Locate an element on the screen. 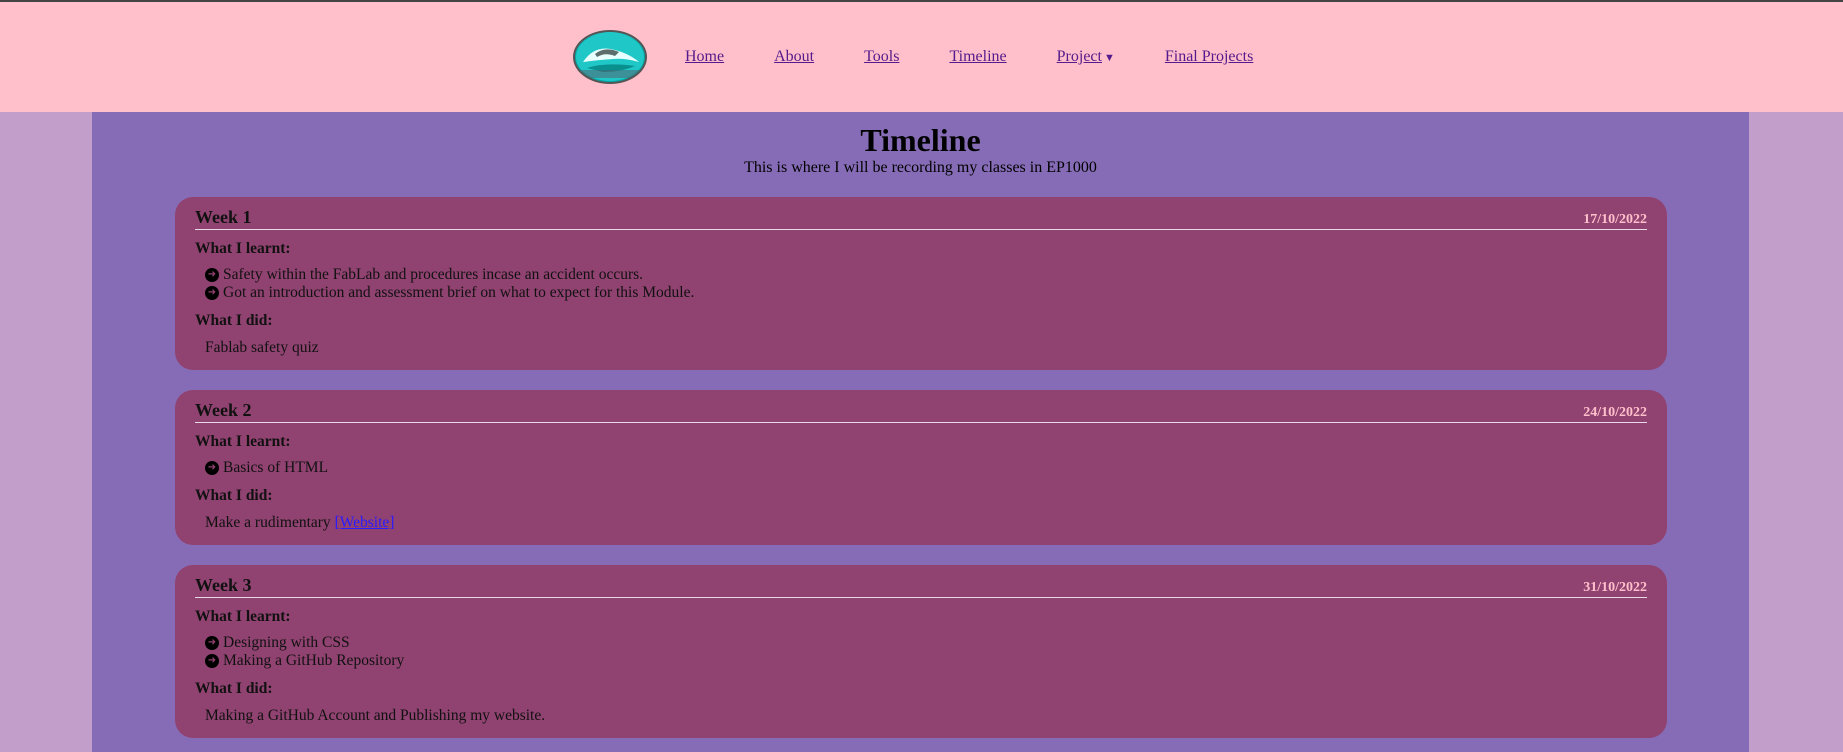 The height and width of the screenshot is (752, 1843). site-logo is located at coordinates (610, 57).